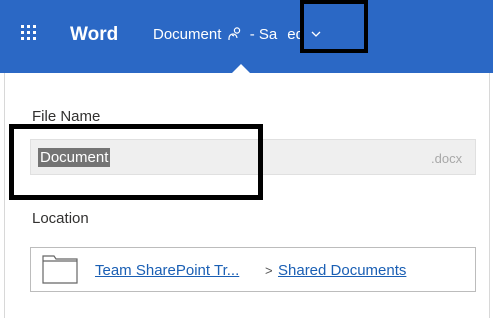 The image size is (493, 318). What do you see at coordinates (60, 269) in the screenshot?
I see `folder-icon` at bounding box center [60, 269].